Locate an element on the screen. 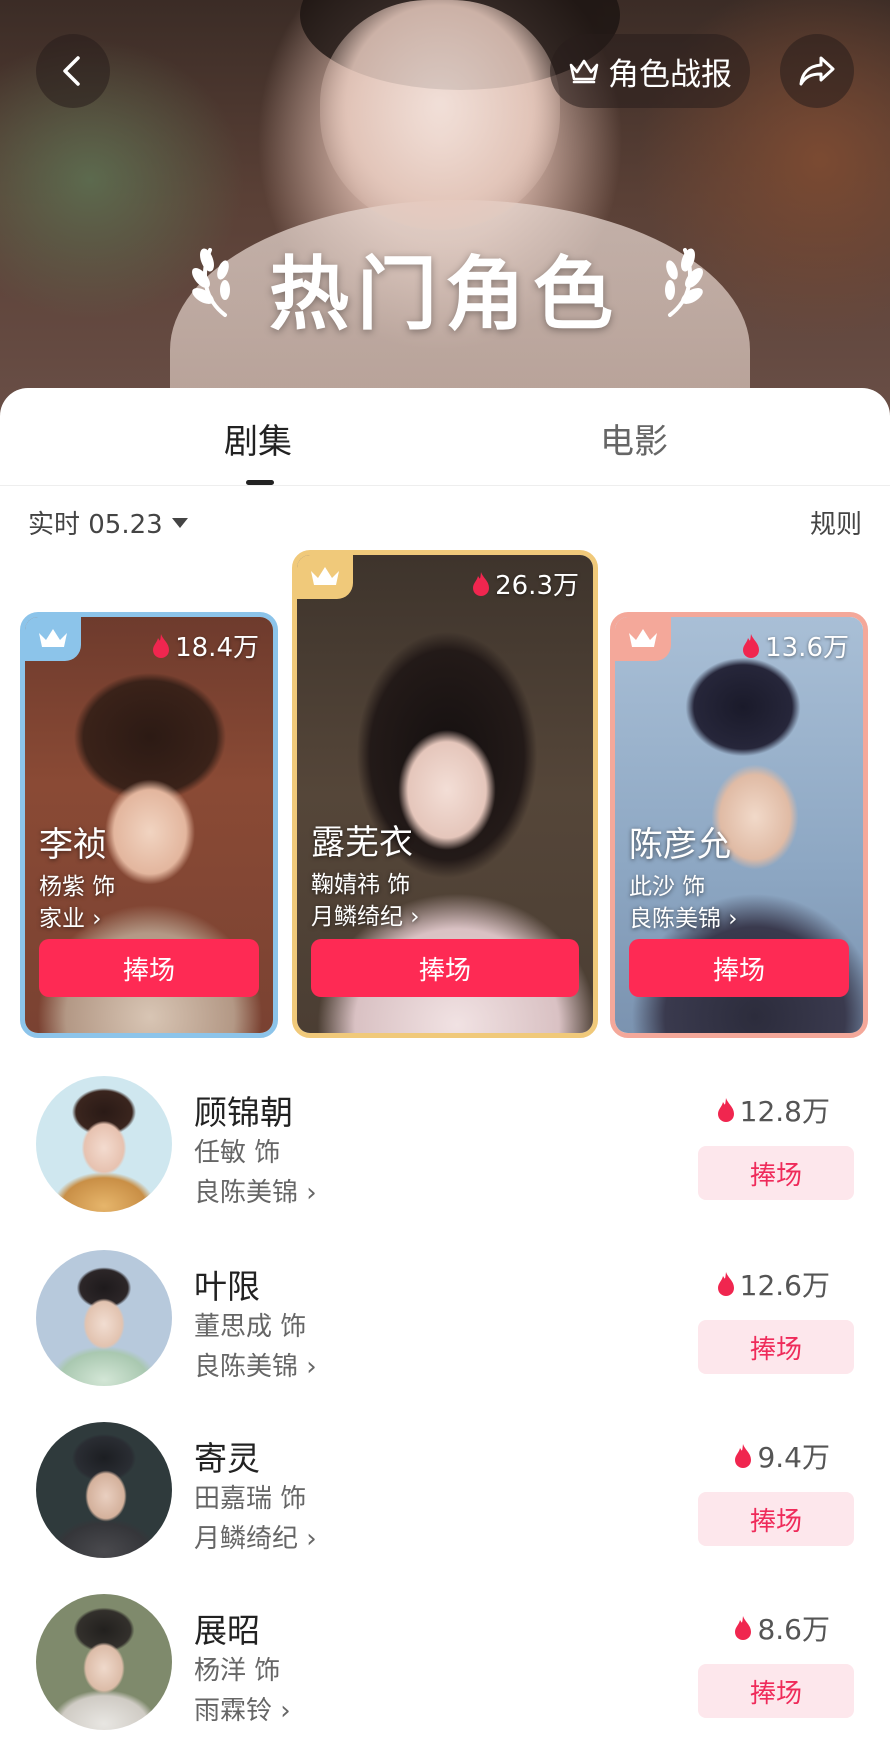  heat-count: 8.6万 is located at coordinates (781, 1628).